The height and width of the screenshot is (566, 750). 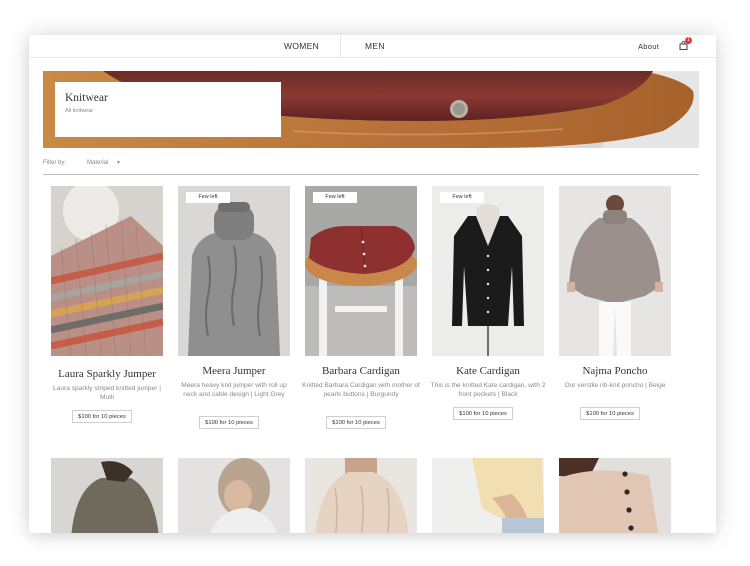 I want to click on product-name: Kate Cardigan, so click(x=488, y=371).